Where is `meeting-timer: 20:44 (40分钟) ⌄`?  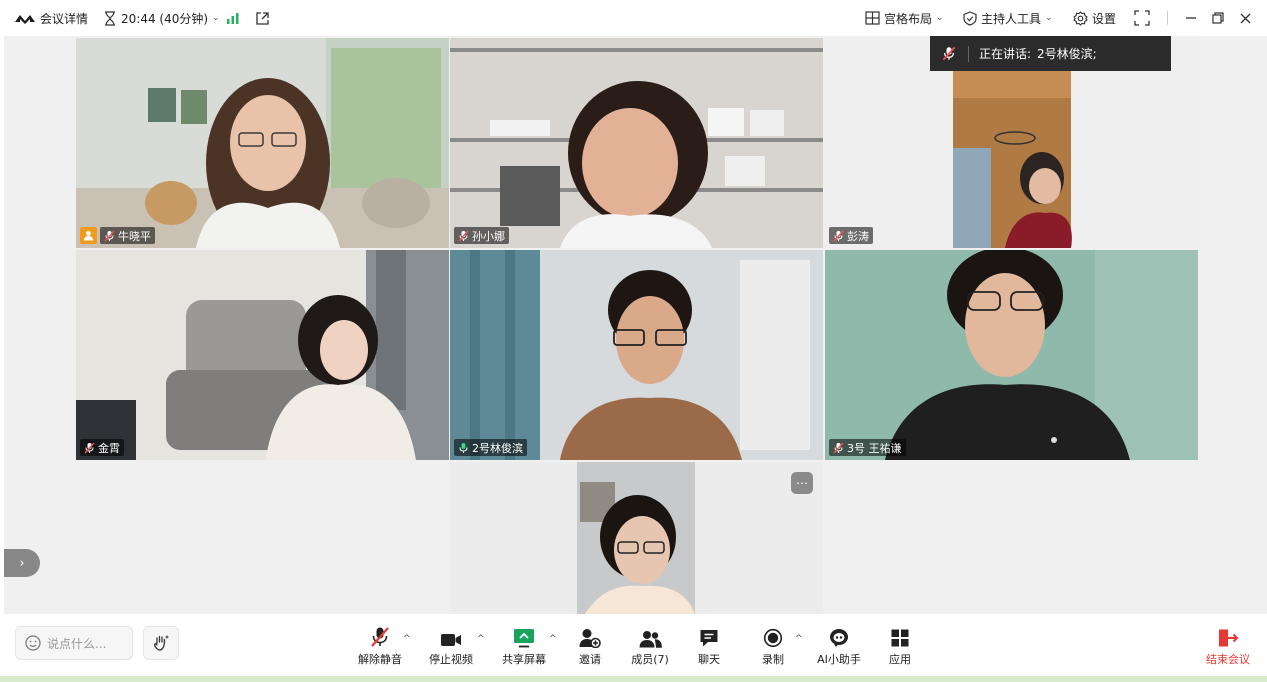 meeting-timer: 20:44 (40分钟) ⌄ is located at coordinates (161, 18).